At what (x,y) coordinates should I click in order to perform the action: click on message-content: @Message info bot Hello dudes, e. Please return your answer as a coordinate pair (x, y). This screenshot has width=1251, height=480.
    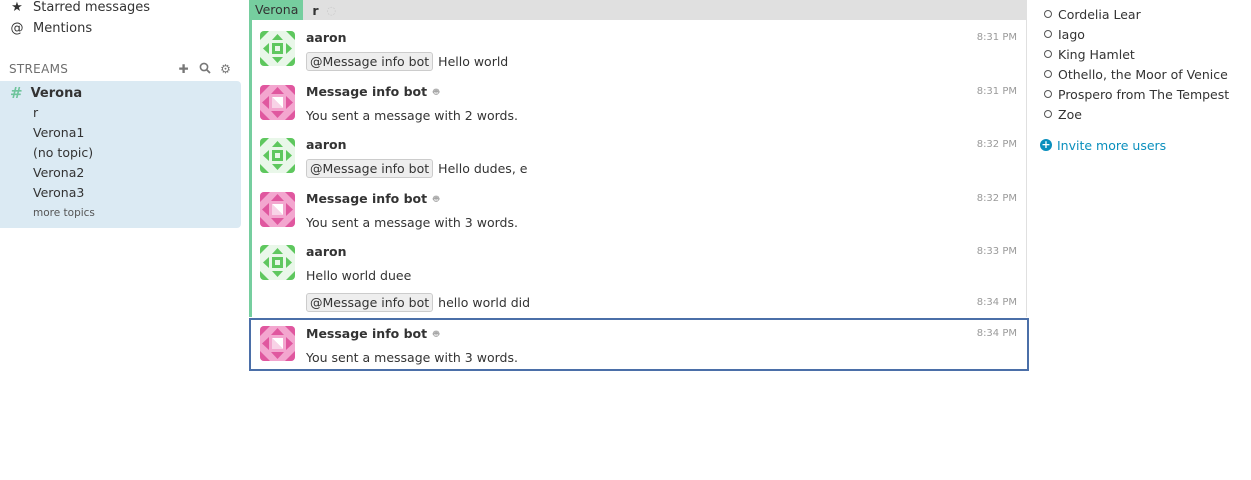
    Looking at the image, I should click on (416, 168).